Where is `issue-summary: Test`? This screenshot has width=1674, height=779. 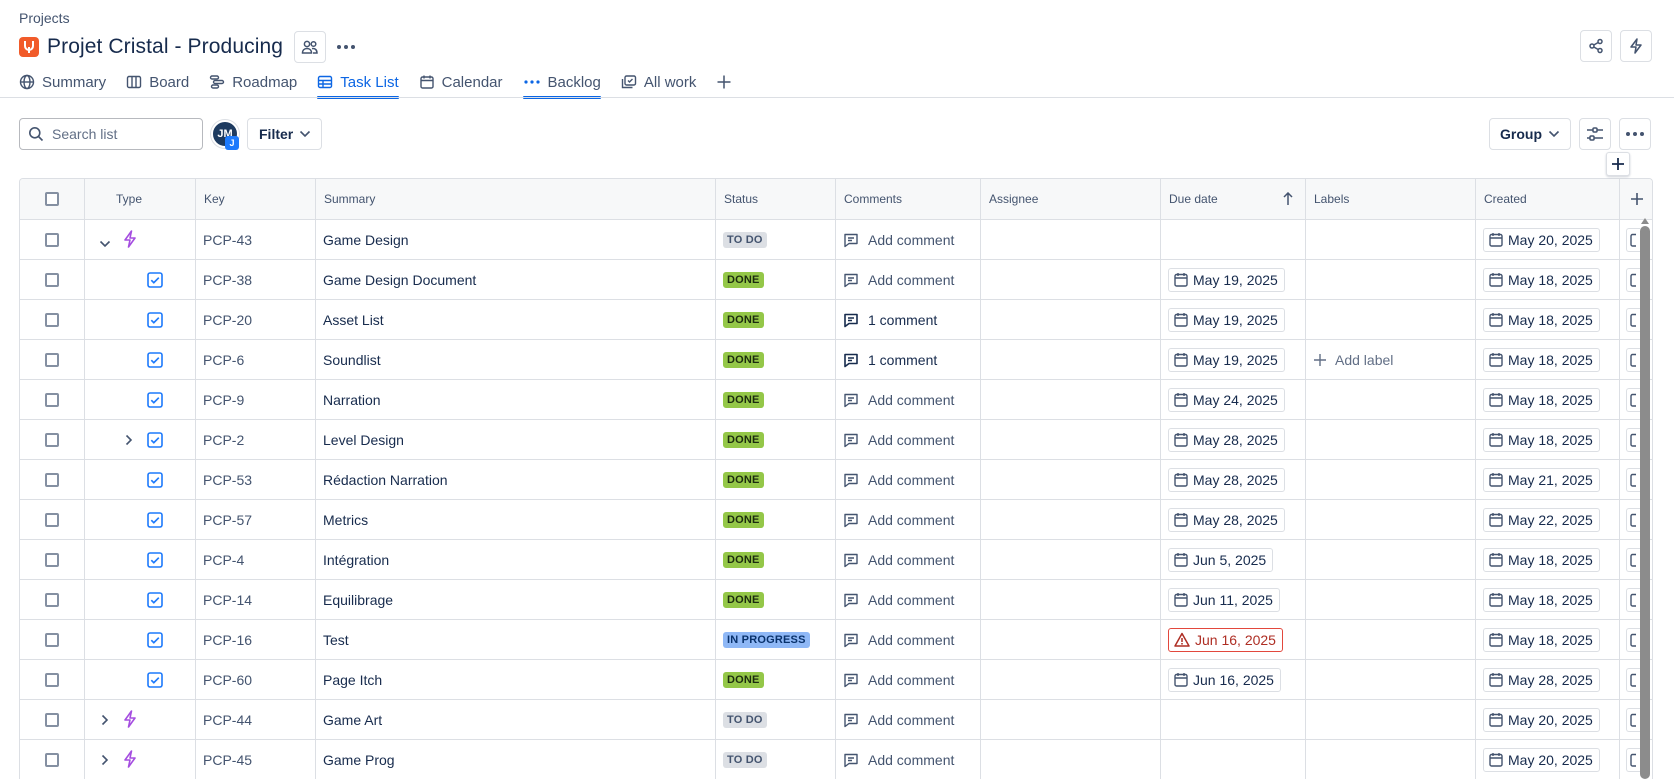 issue-summary: Test is located at coordinates (516, 639).